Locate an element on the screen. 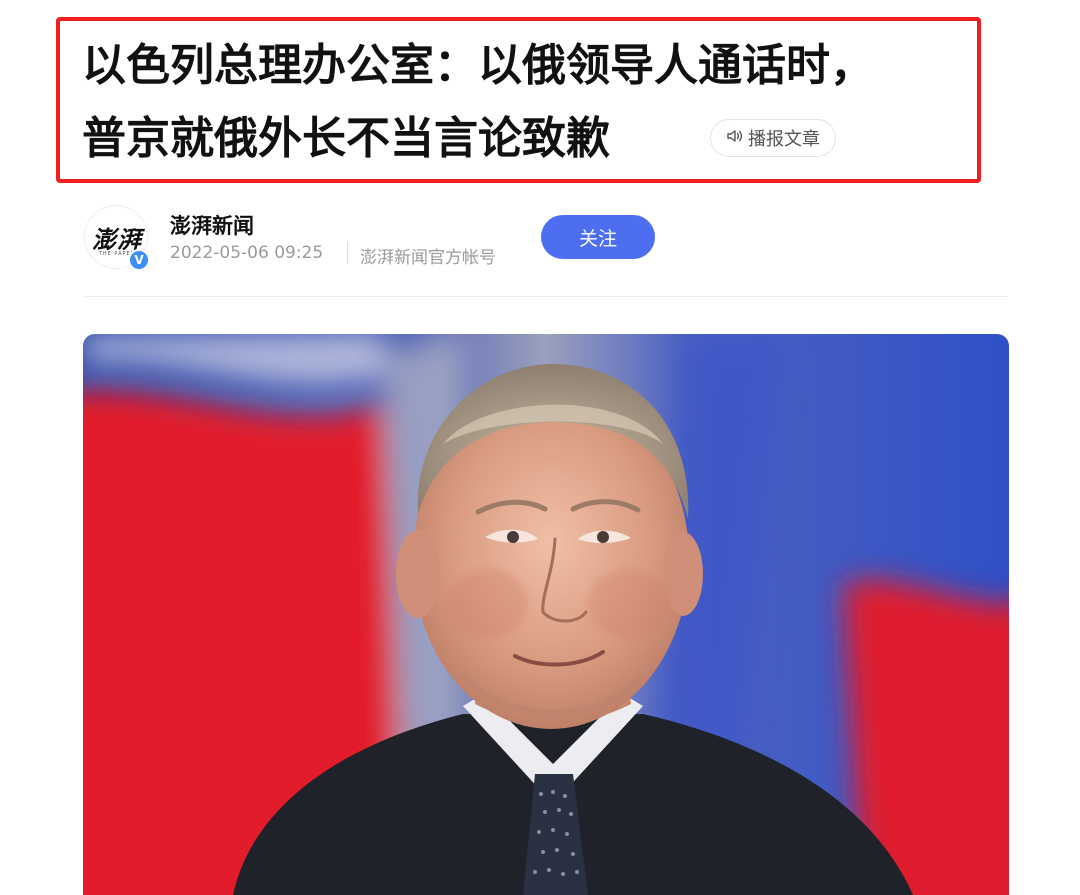 Image resolution: width=1080 pixels, height=895 pixels. article-title-line-1: 以色列总理办公室：以俄领导人通话时， is located at coordinates (478, 65).